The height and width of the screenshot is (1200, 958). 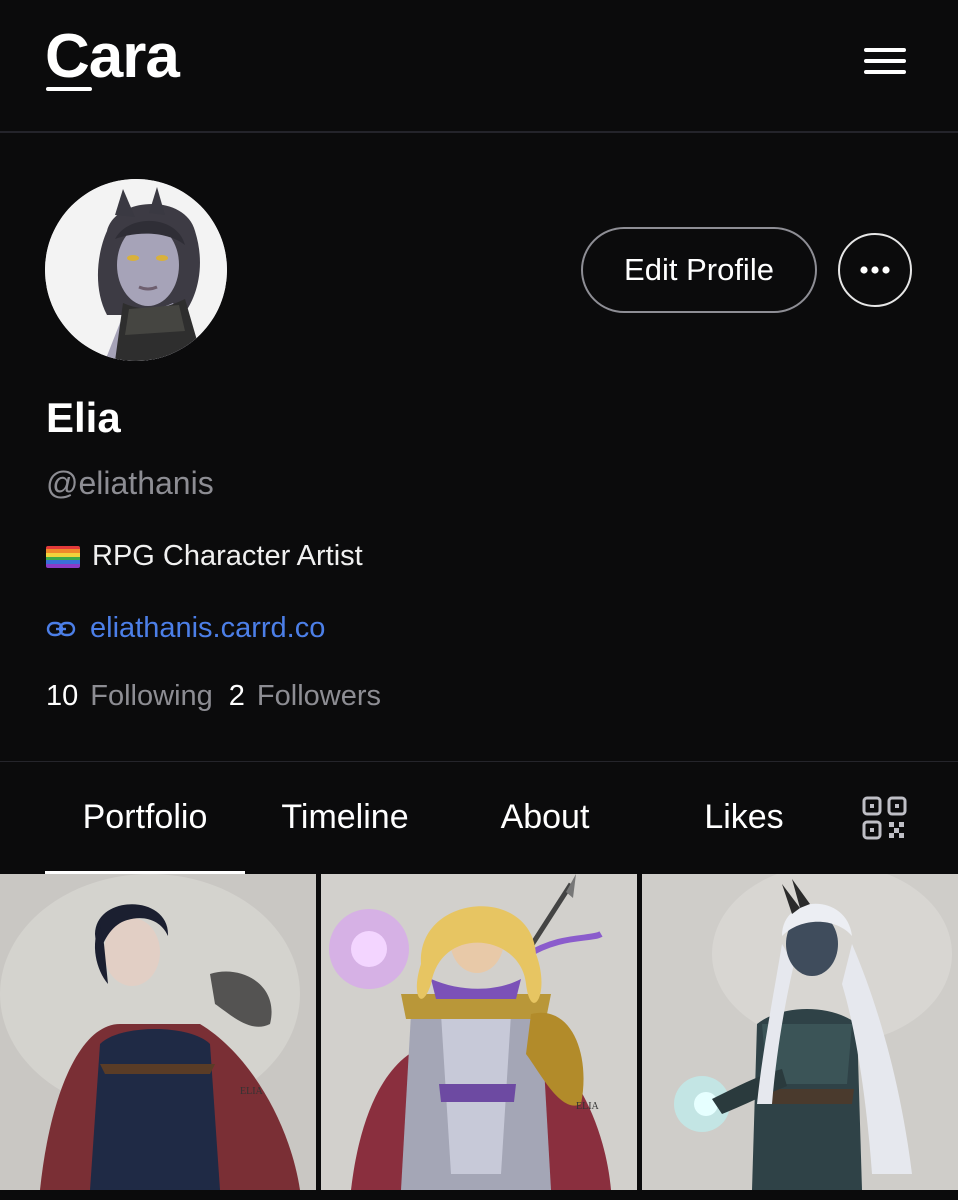 I want to click on link-icon, so click(x=61, y=628).